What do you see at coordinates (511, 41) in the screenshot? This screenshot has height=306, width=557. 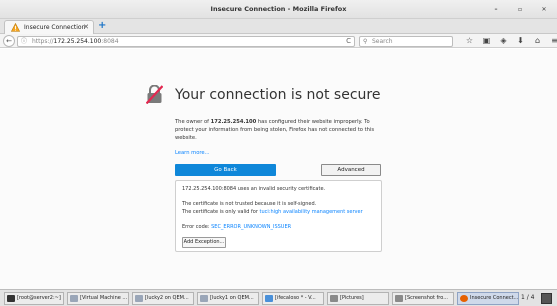 I see `toolbar-icons: ☆ ▣ ◈ ⬇ ⌂ ≡` at bounding box center [511, 41].